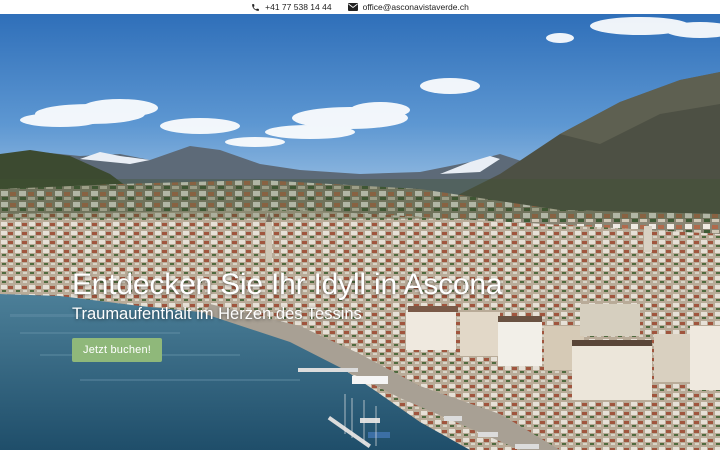  Describe the element at coordinates (117, 350) in the screenshot. I see `book-now-button: Jetzt buchen!` at that location.